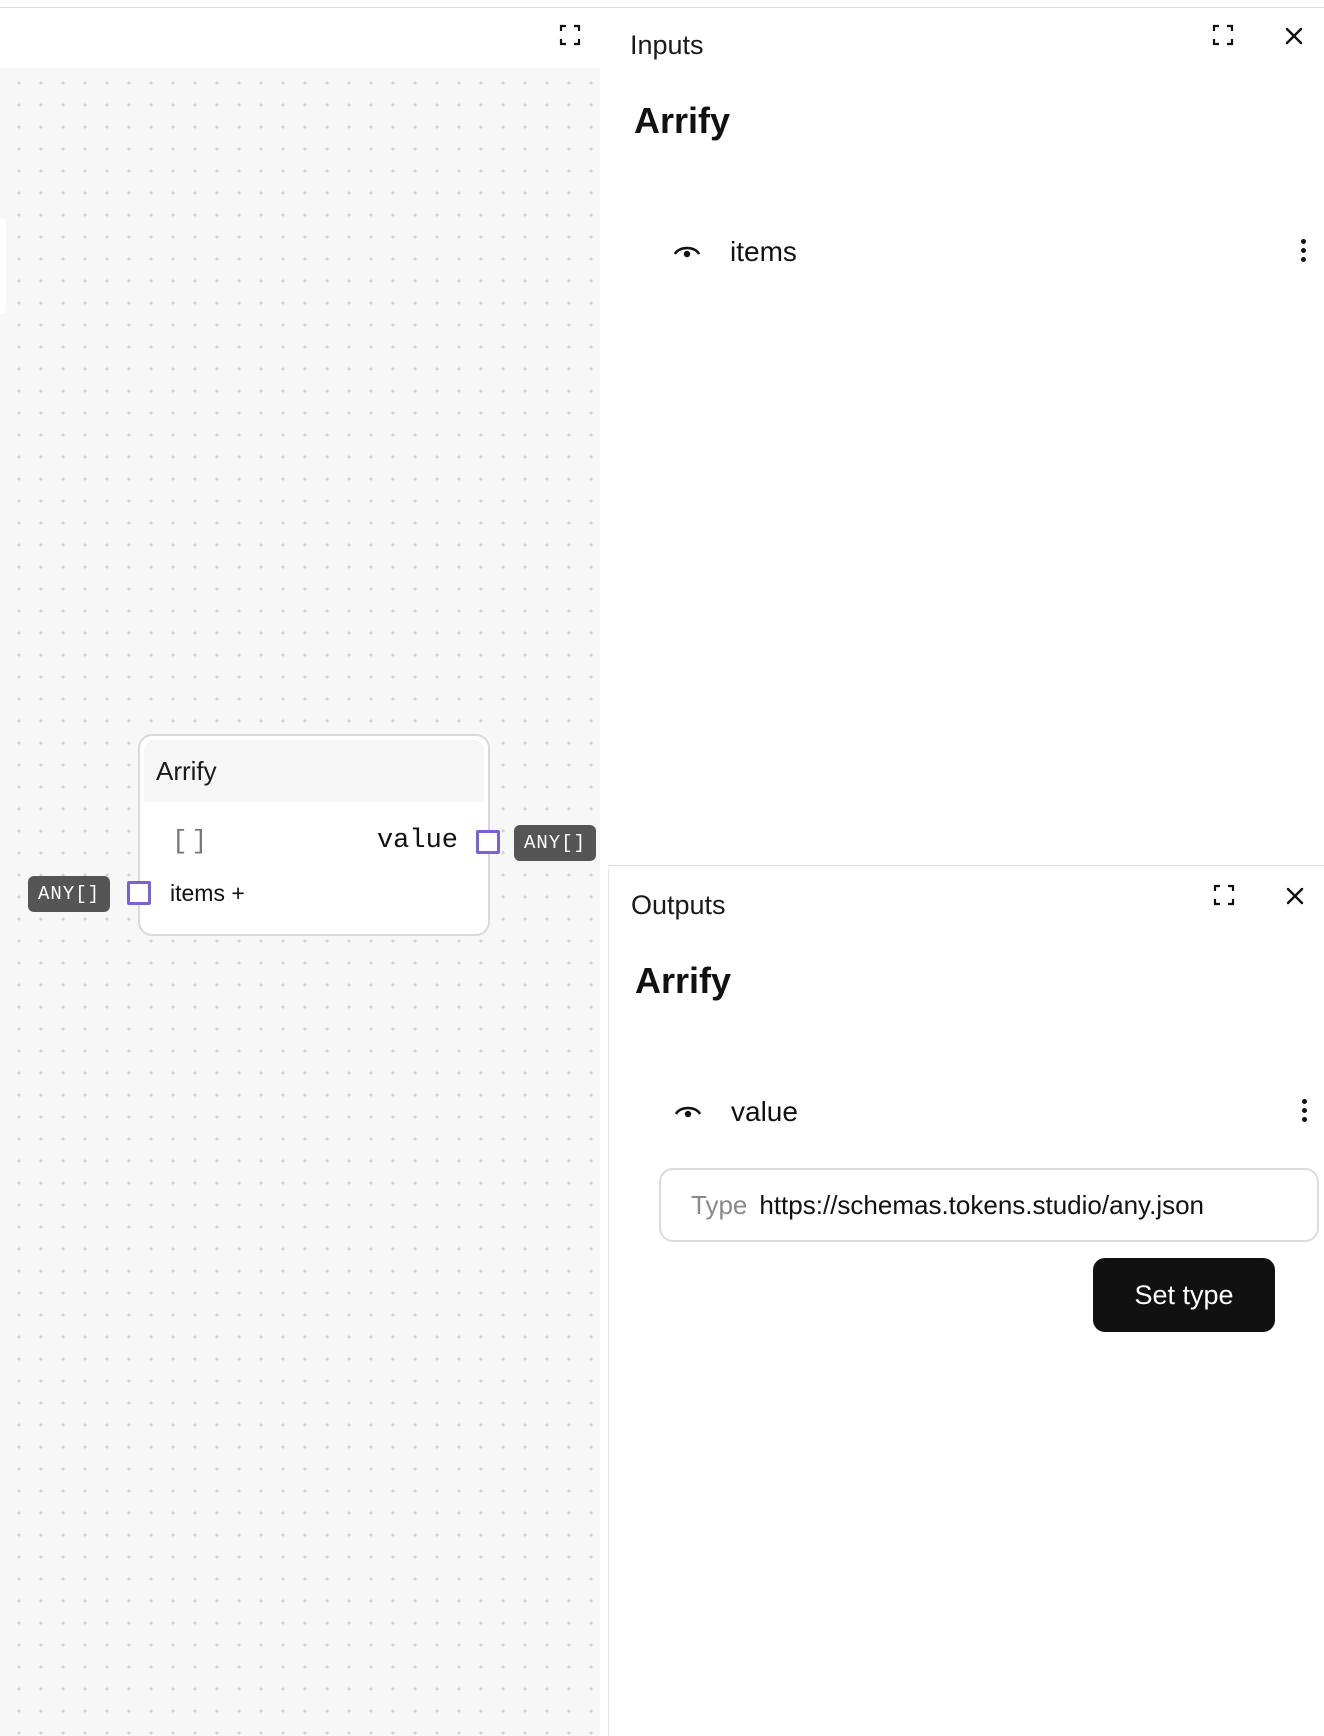 This screenshot has width=1324, height=1736. I want to click on output-type-badge: ANY[], so click(555, 843).